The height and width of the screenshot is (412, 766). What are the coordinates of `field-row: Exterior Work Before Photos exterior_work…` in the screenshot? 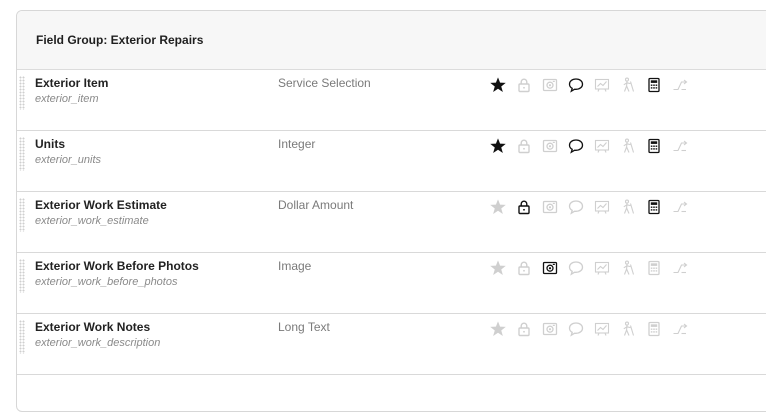 It's located at (391, 283).